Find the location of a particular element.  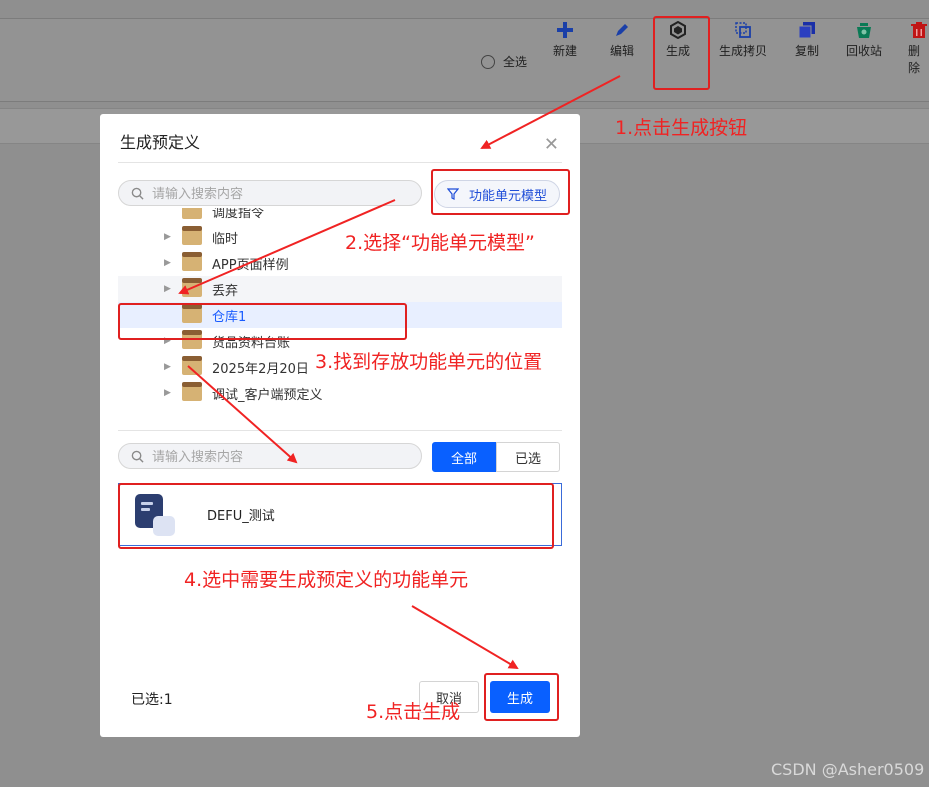

copy-generate-icon is located at coordinates (743, 30).